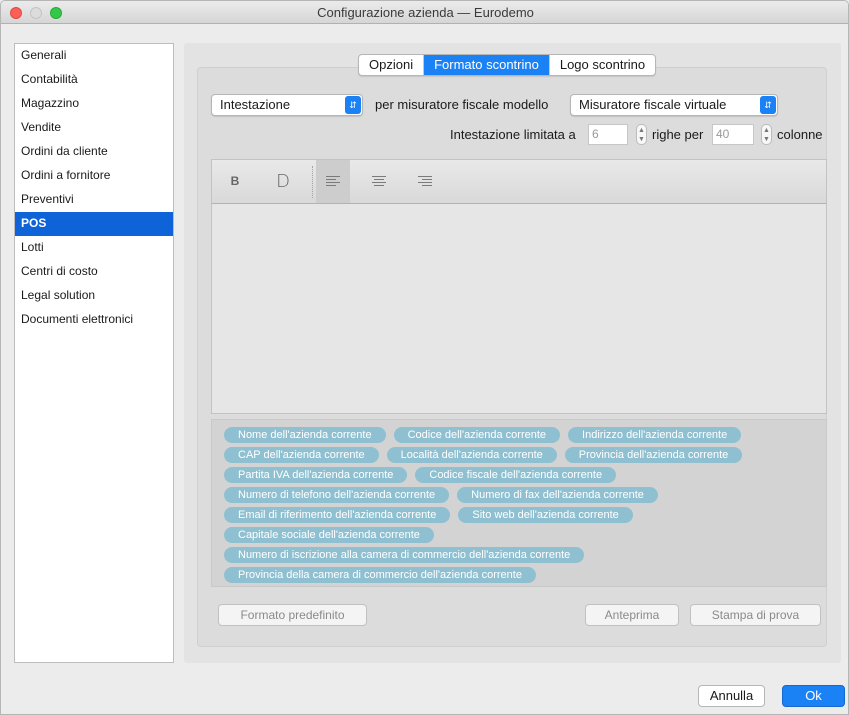 The image size is (849, 715). Describe the element at coordinates (678, 134) in the screenshot. I see `rows-label: righe per` at that location.